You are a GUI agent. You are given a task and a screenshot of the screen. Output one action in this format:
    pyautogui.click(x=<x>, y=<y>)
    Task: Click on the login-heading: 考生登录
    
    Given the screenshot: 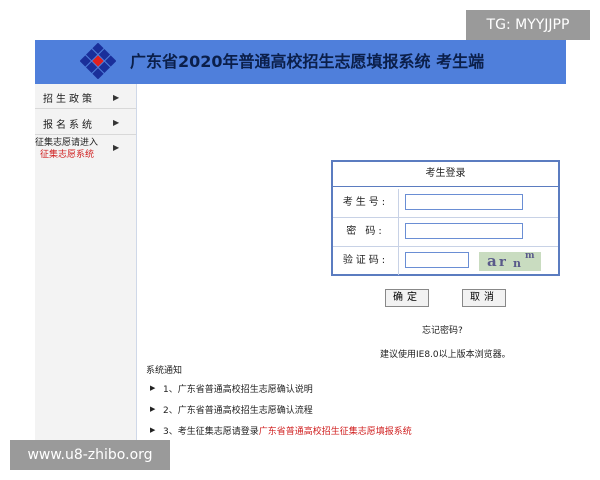 What is the action you would take?
    pyautogui.click(x=445, y=174)
    